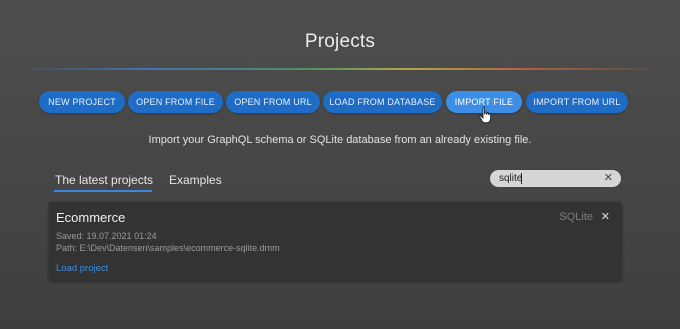 The image size is (680, 329). What do you see at coordinates (82, 268) in the screenshot?
I see `load-project-link: Load project` at bounding box center [82, 268].